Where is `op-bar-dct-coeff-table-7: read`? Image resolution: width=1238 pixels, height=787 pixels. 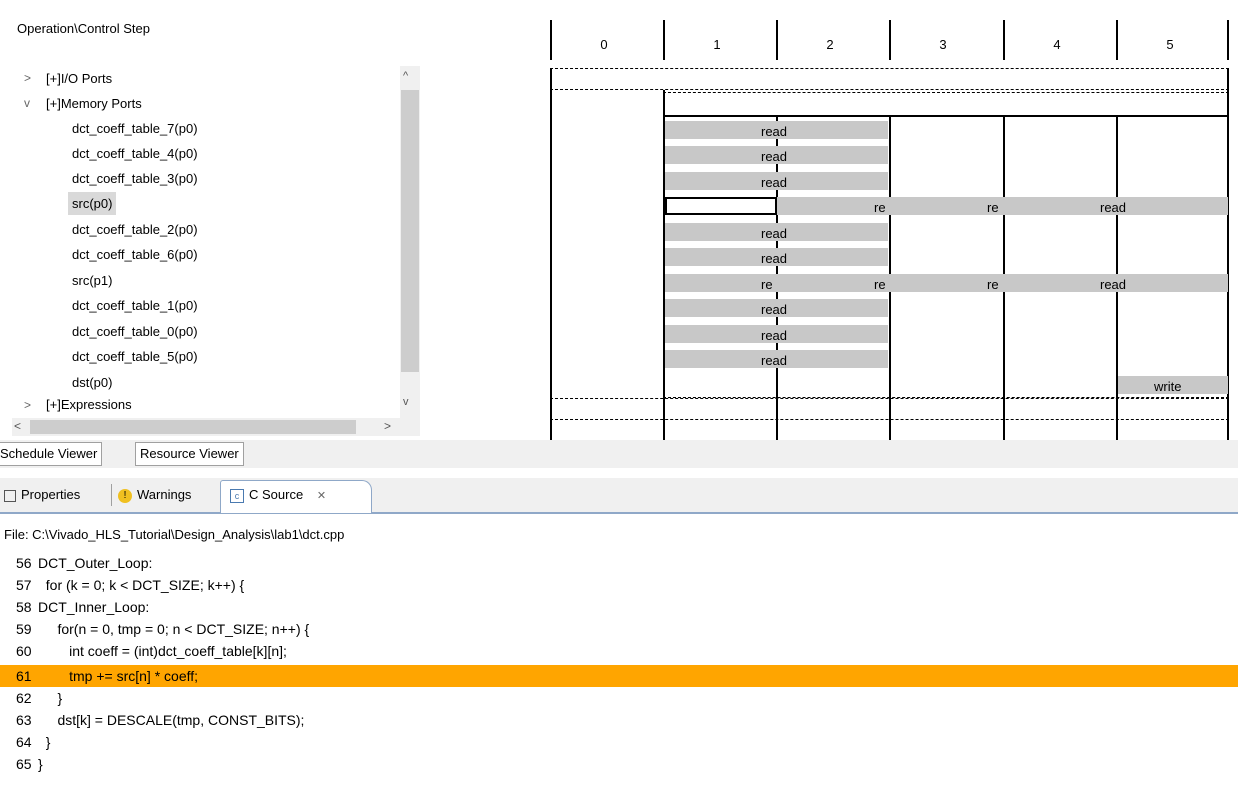
op-bar-dct-coeff-table-7: read is located at coordinates (776, 130).